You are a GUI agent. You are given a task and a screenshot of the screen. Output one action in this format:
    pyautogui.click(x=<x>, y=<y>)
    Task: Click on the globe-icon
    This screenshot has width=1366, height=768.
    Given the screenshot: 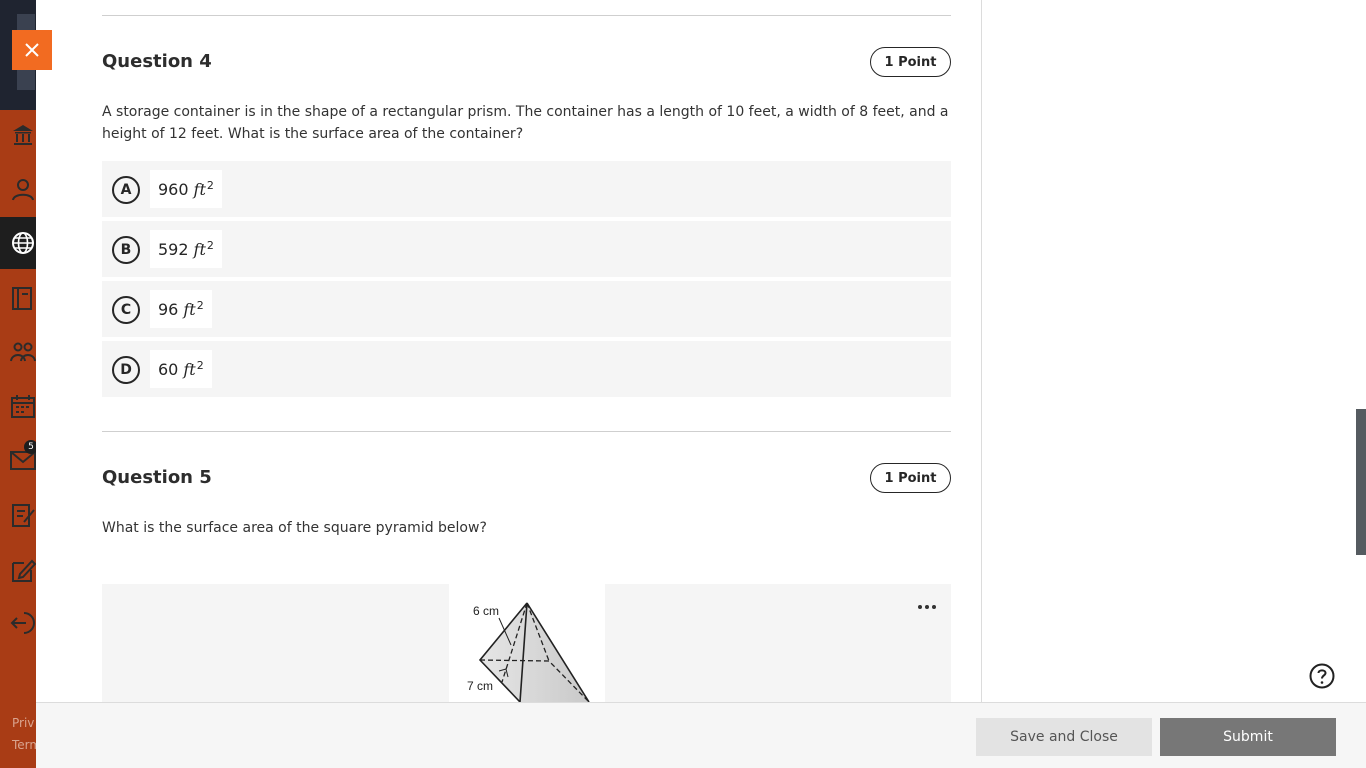 What is the action you would take?
    pyautogui.click(x=23, y=243)
    